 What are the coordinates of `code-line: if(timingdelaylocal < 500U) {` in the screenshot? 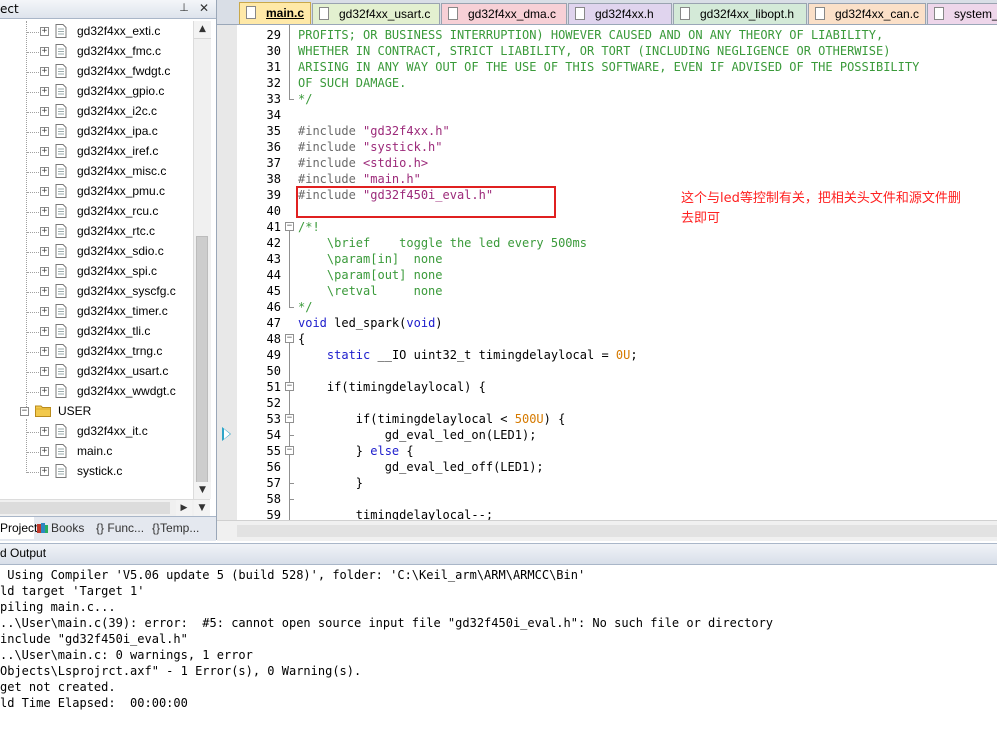 It's located at (432, 419).